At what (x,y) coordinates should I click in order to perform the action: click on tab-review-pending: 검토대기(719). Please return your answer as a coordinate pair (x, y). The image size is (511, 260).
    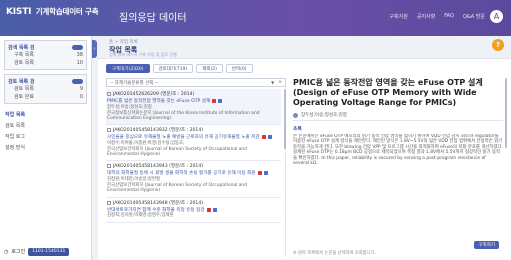
    Looking at the image, I should click on (173, 68).